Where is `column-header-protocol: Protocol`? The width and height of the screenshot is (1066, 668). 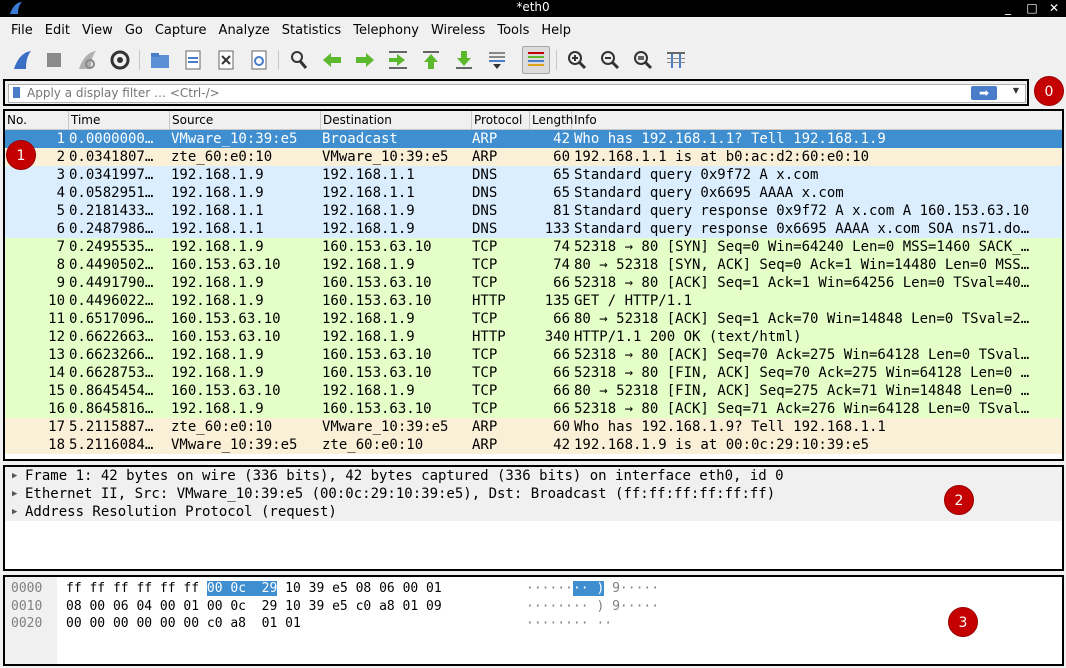 column-header-protocol: Protocol is located at coordinates (501, 120).